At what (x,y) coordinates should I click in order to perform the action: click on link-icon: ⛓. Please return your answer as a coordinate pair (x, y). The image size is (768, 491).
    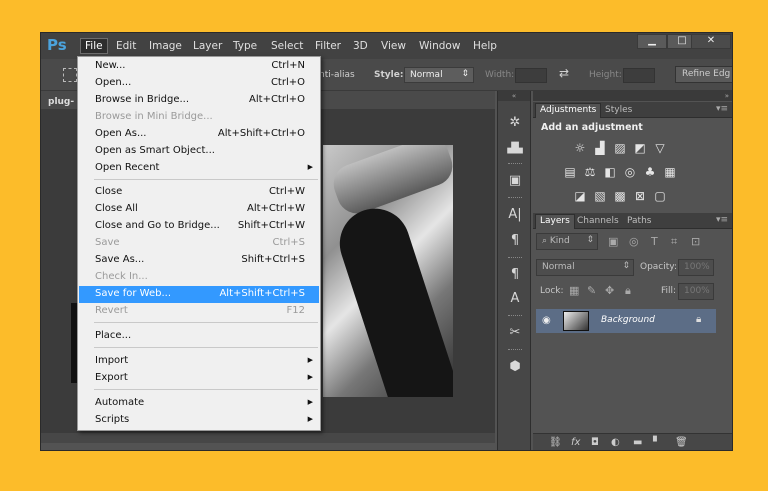
    Looking at the image, I should click on (555, 442).